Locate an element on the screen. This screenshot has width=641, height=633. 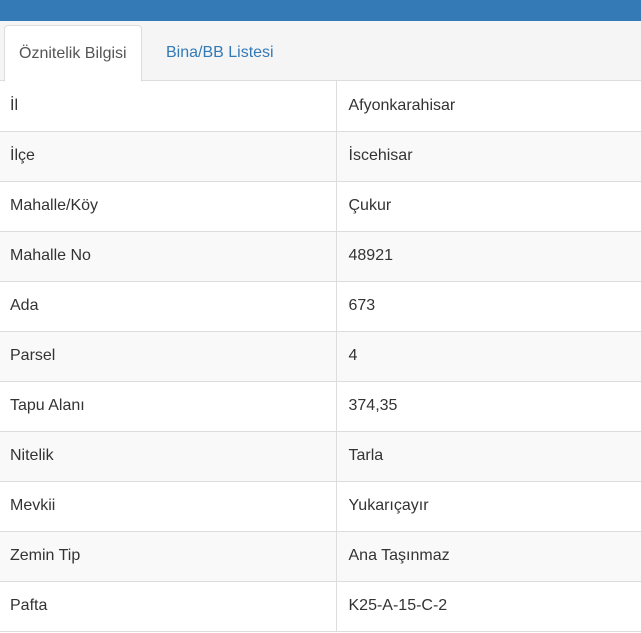
attribute-value: 374,35 is located at coordinates (488, 406).